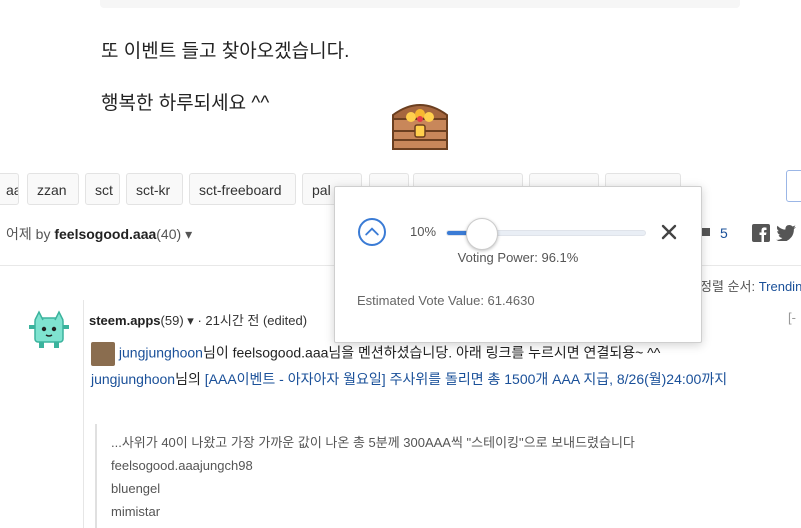 This screenshot has height=528, width=801. I want to click on tag-3: sct-kr, so click(154, 189).